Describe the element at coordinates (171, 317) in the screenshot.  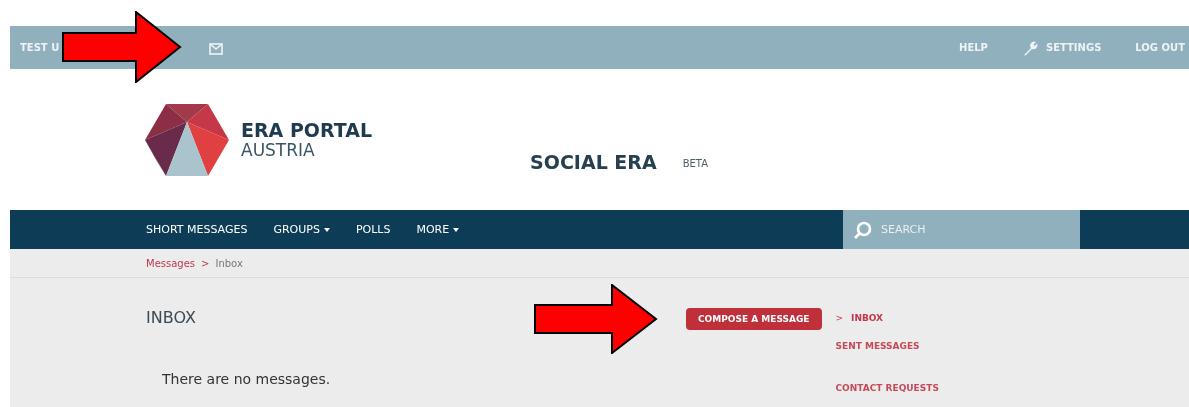
I see `page-heading: INBOX` at that location.